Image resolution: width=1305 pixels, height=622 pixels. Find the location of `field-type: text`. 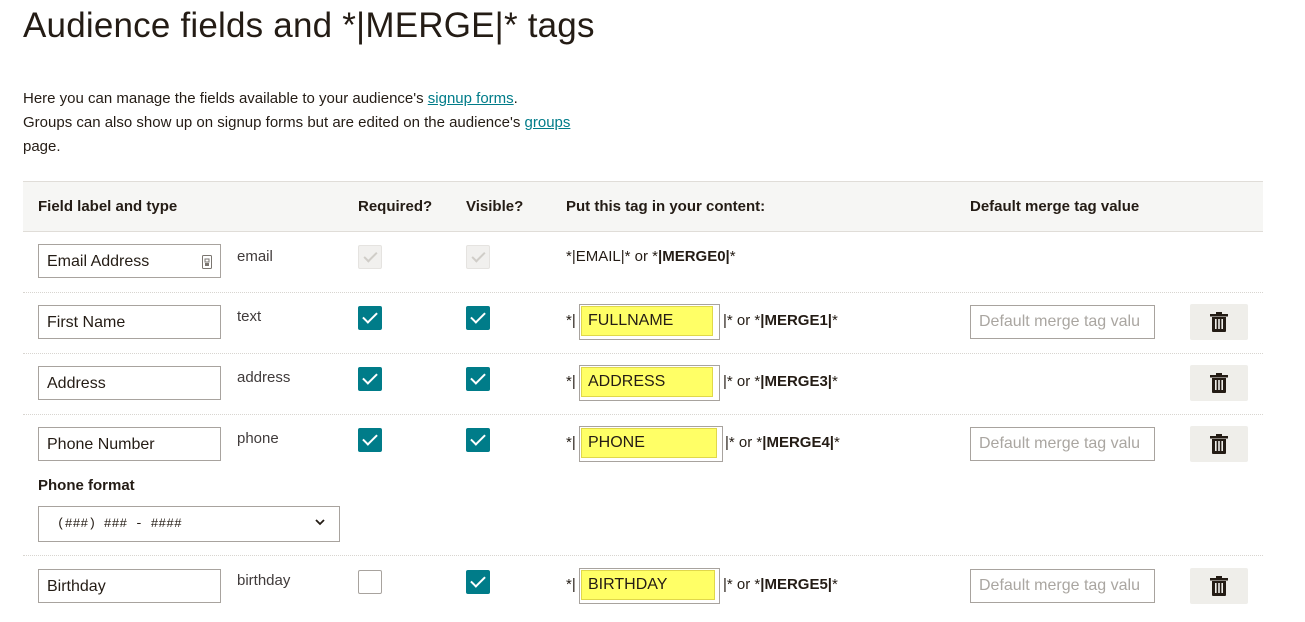

field-type: text is located at coordinates (249, 316).